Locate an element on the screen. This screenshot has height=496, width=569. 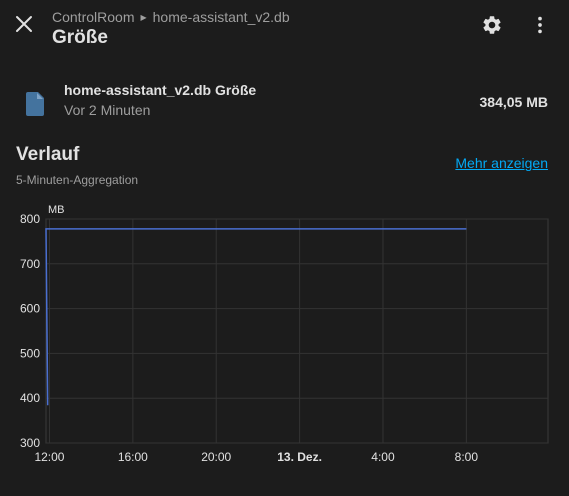
breadcrumb-child: home-assistant_v2.db is located at coordinates (221, 17).